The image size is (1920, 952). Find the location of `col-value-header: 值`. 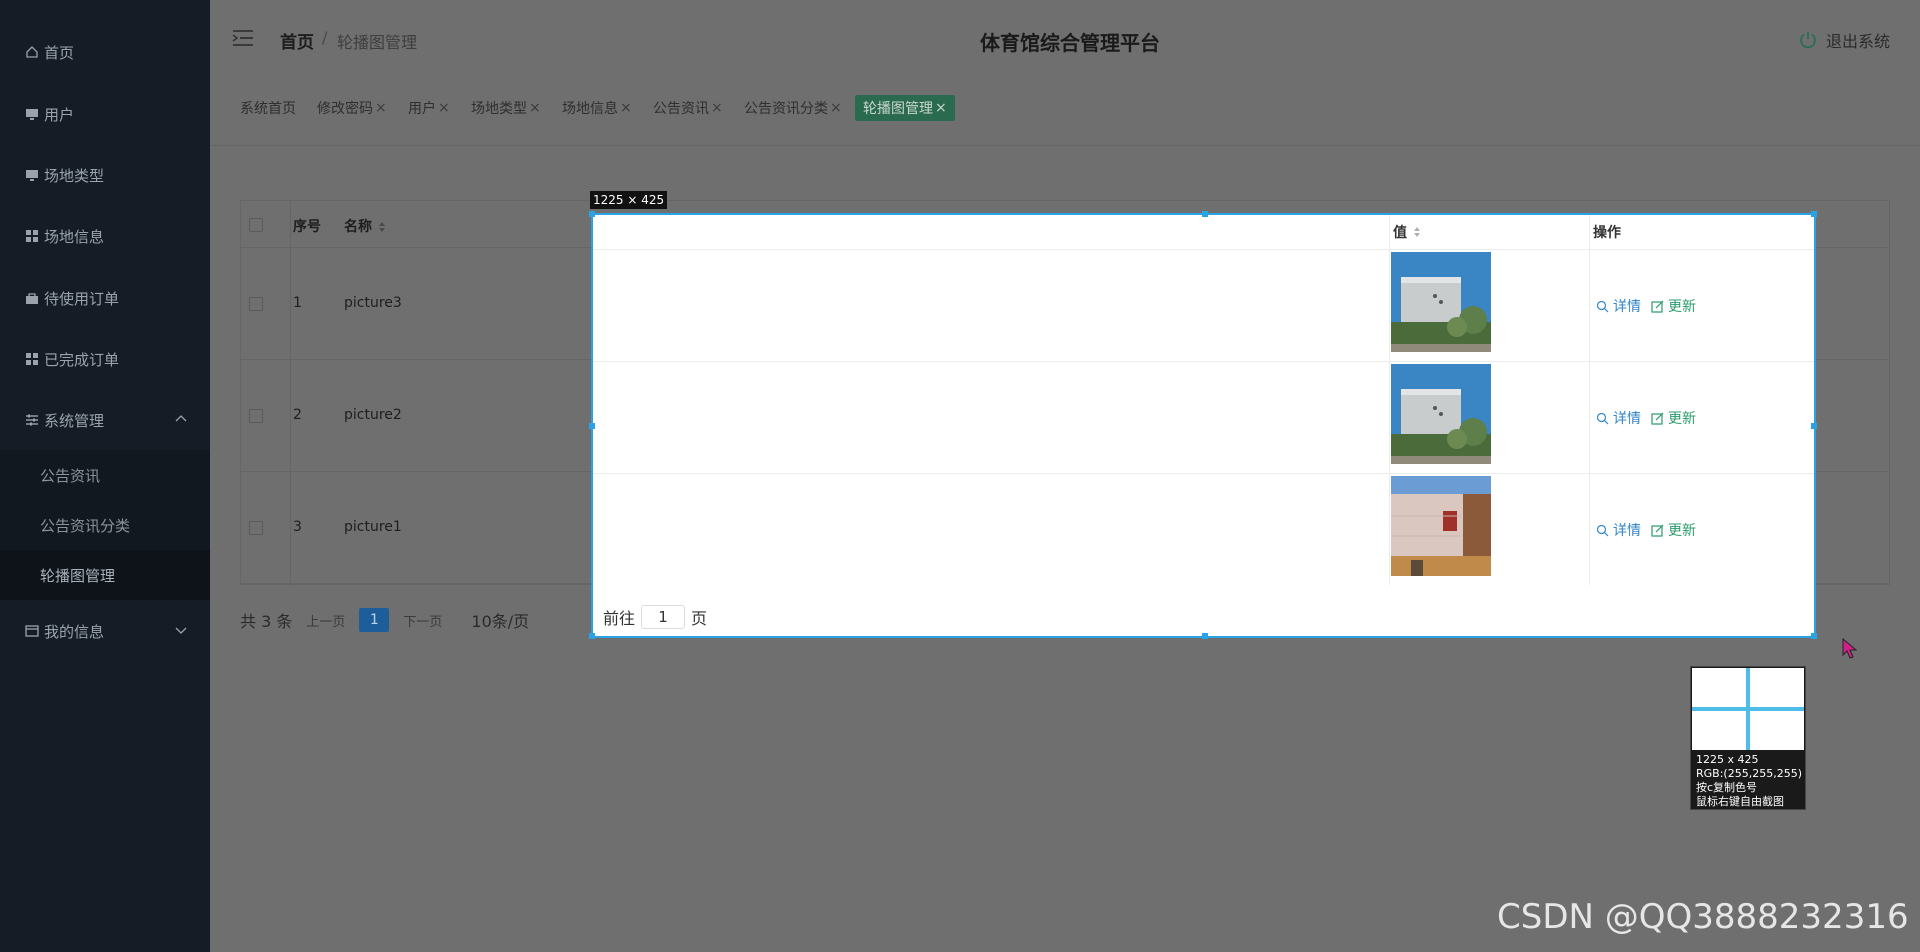

col-value-header: 值 is located at coordinates (1407, 232).